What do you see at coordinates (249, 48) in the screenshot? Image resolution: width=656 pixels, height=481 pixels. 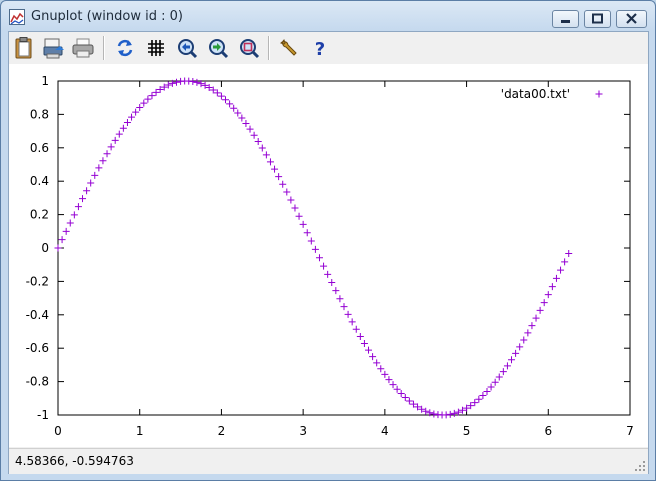 I see `autoscale-button` at bounding box center [249, 48].